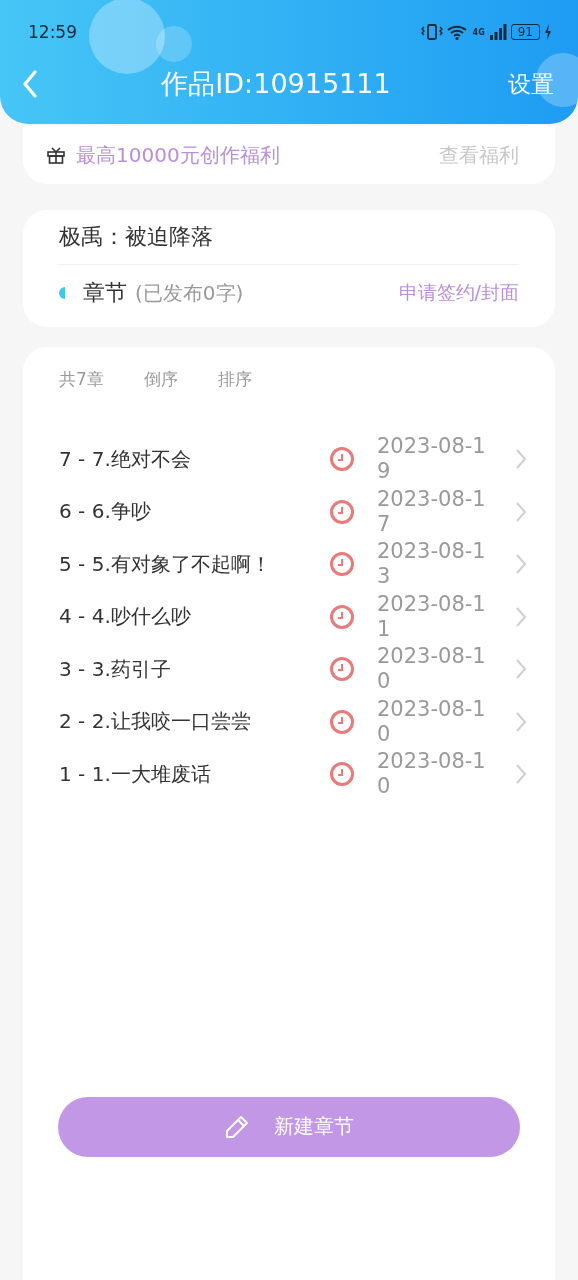  What do you see at coordinates (295, 669) in the screenshot?
I see `chapter-row: 3 - 3.药引子 2023-08-10` at bounding box center [295, 669].